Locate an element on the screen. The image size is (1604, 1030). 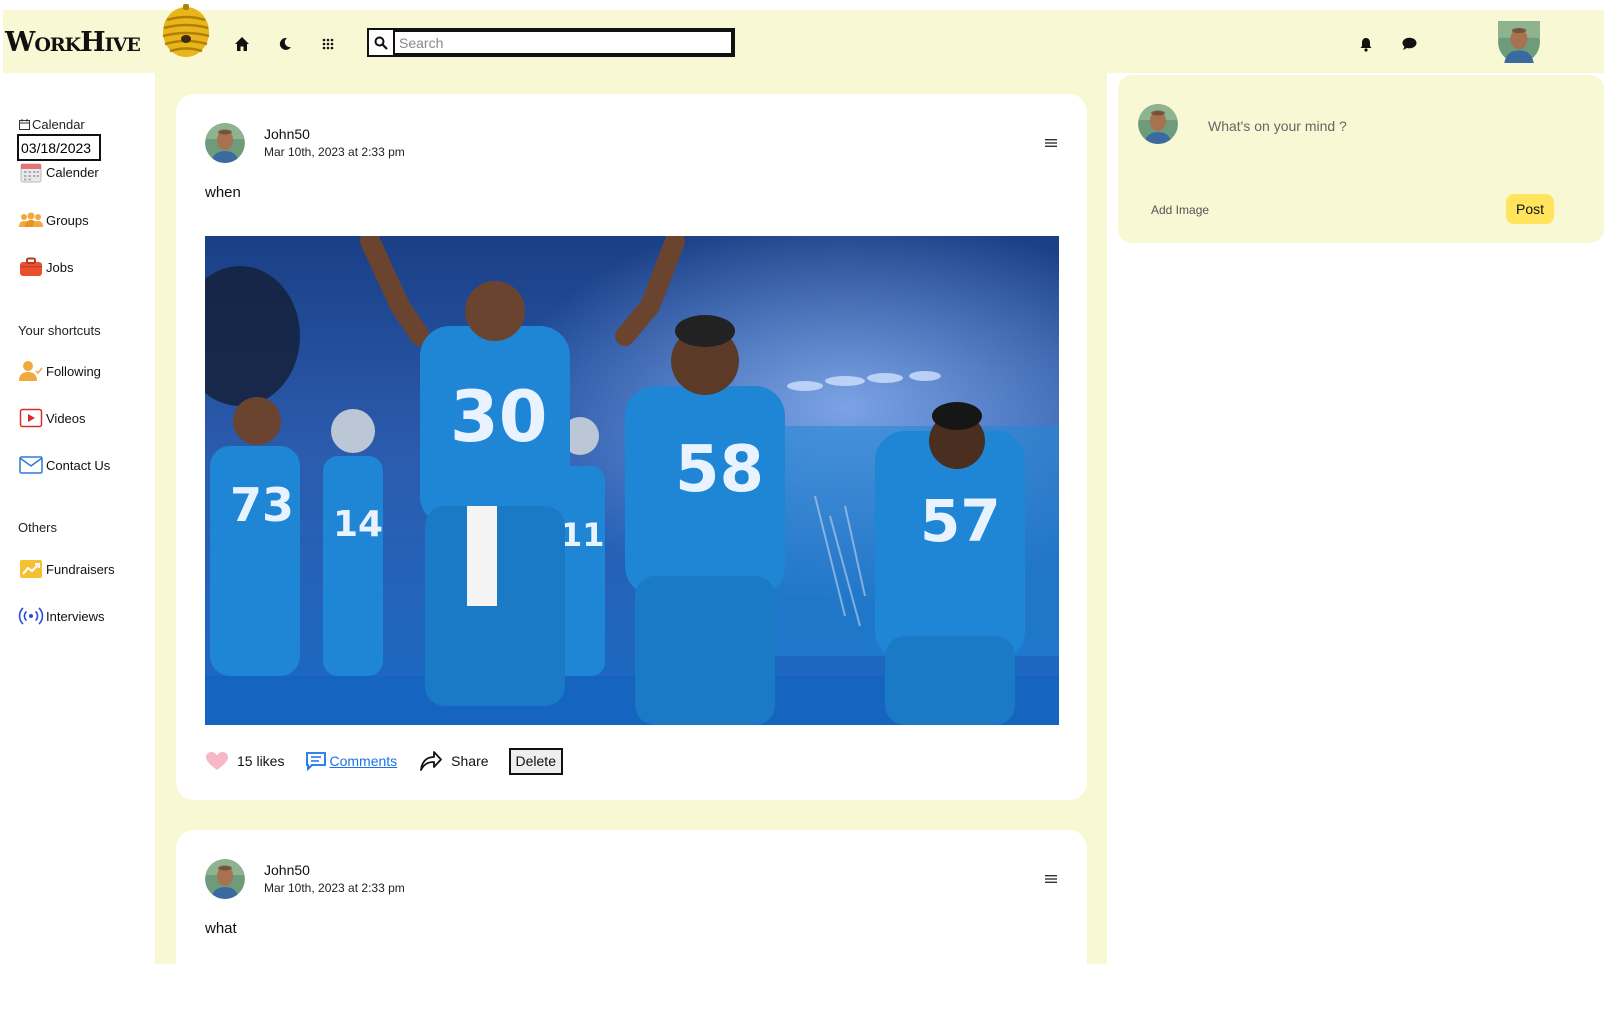
post-actions-bar: 15 likes Comments Share Delete is located at coordinates (384, 761).